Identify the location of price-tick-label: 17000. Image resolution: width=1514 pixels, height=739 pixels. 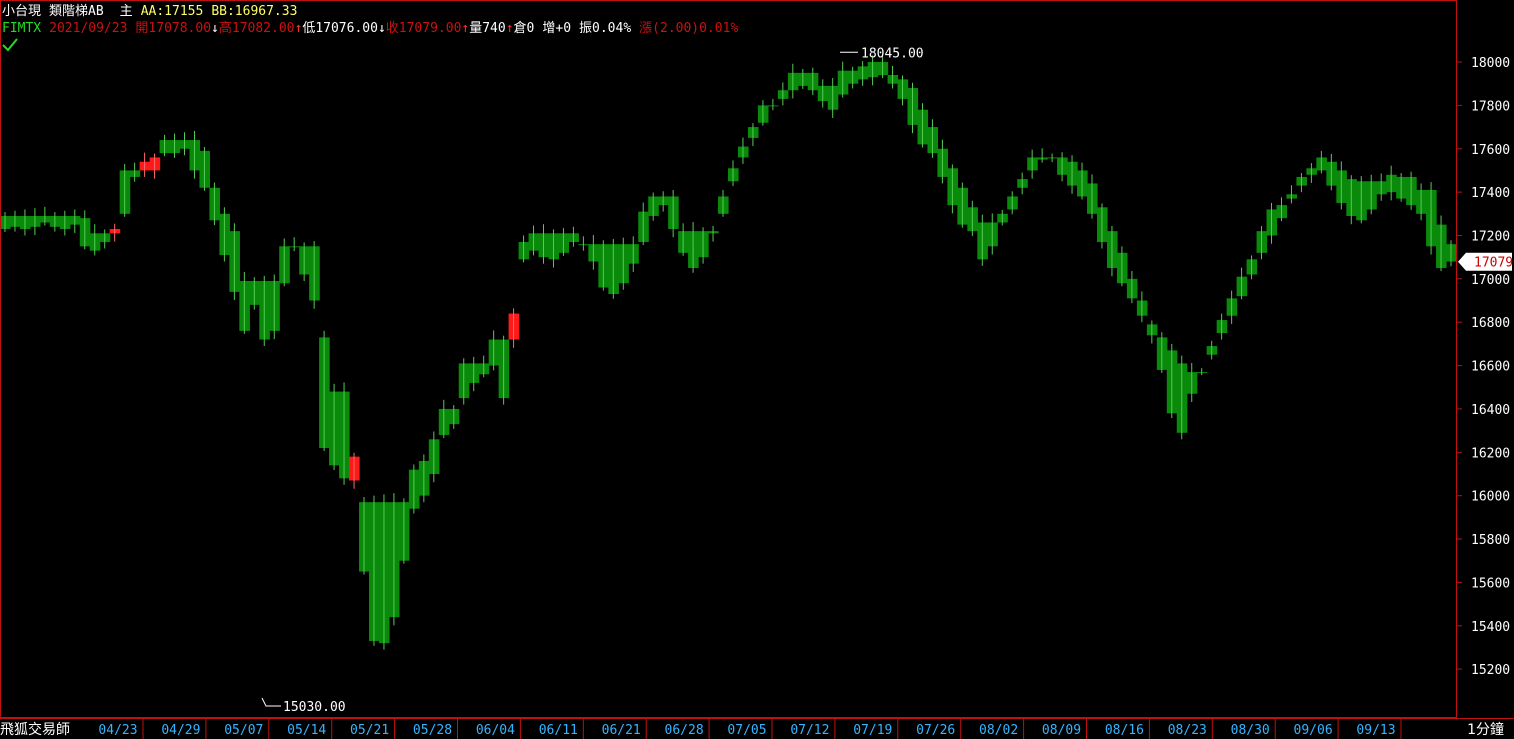
(1490, 280).